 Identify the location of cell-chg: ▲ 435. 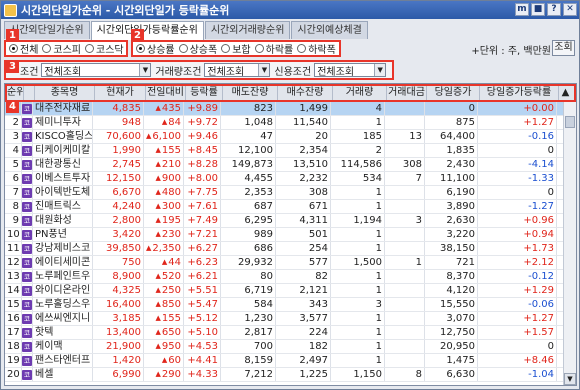
(164, 108).